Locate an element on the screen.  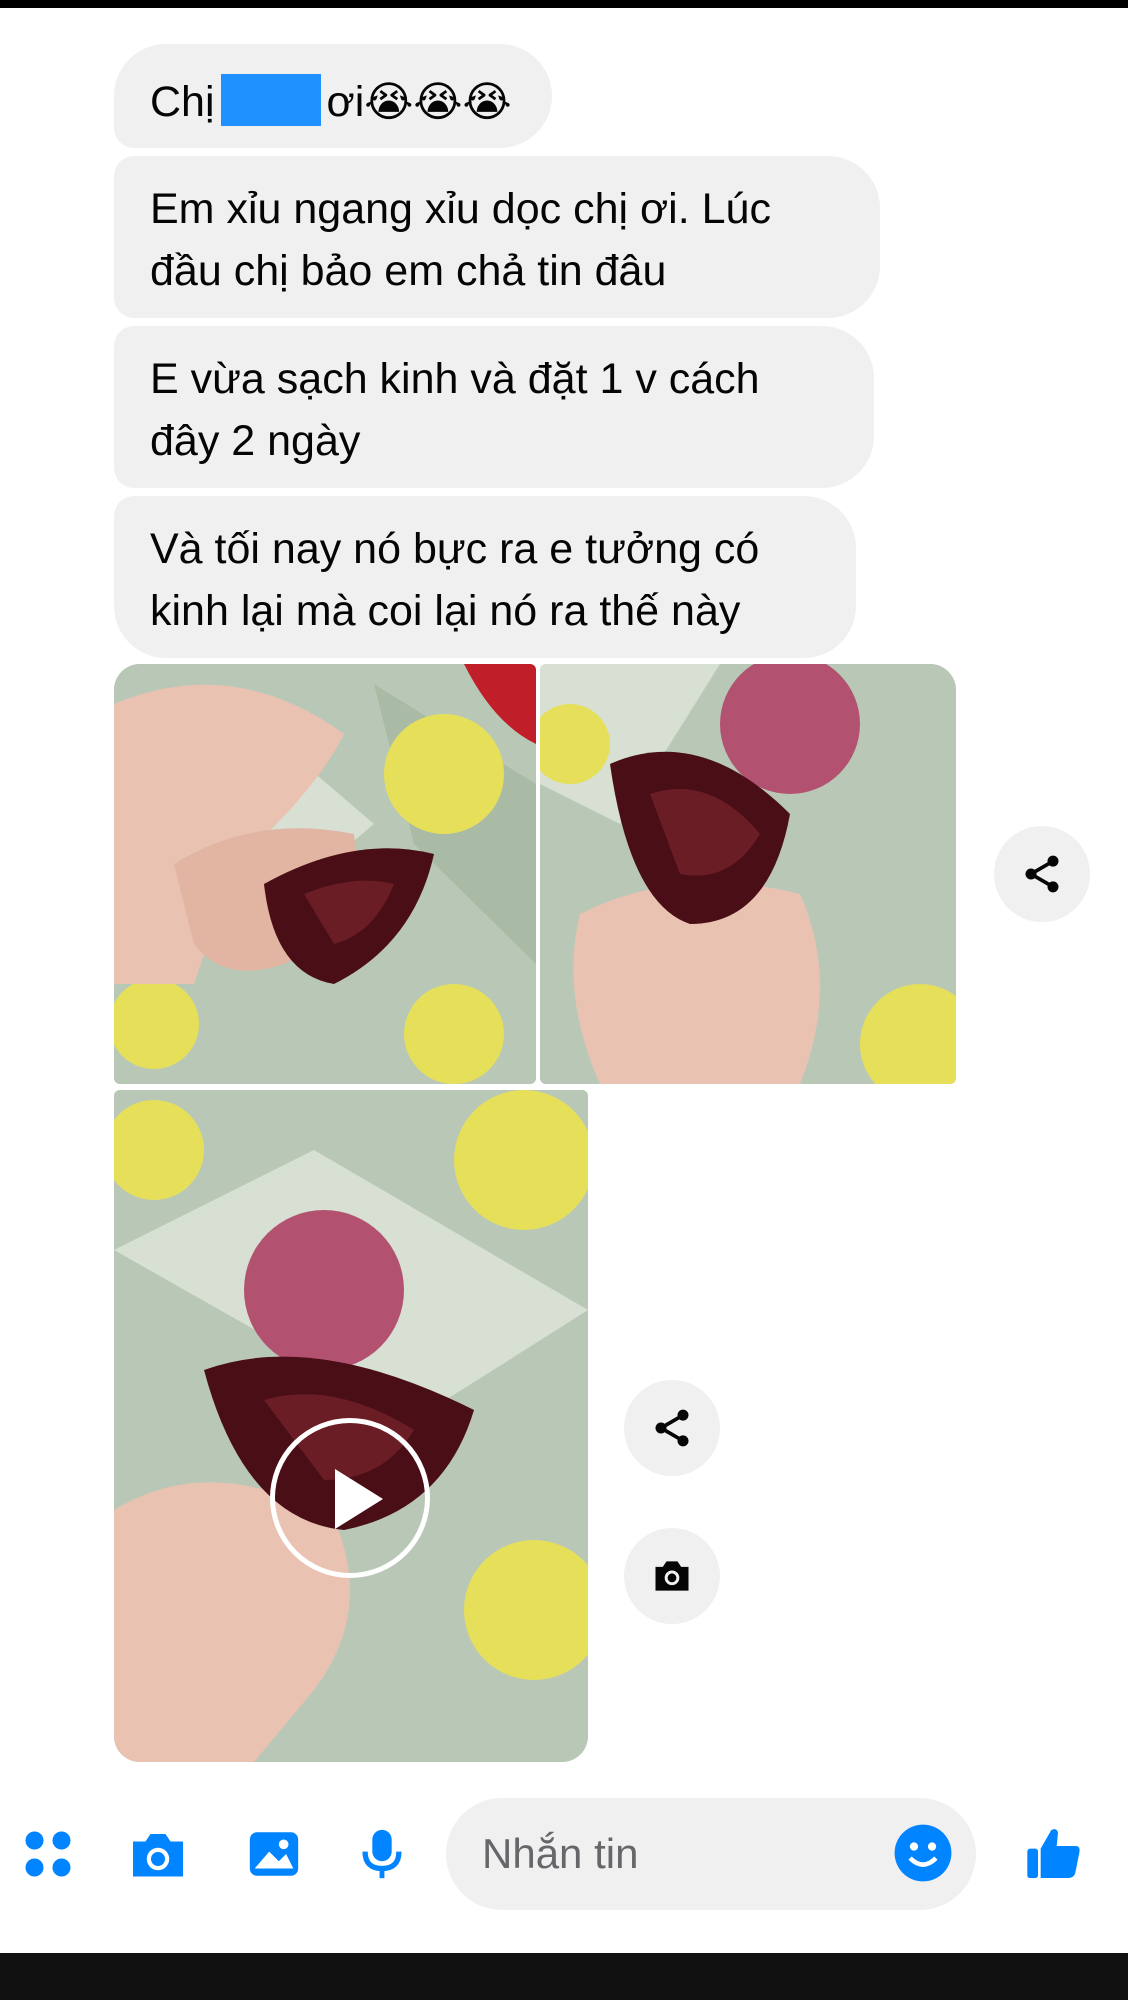
message-line: đây 2 ngày is located at coordinates (255, 441).